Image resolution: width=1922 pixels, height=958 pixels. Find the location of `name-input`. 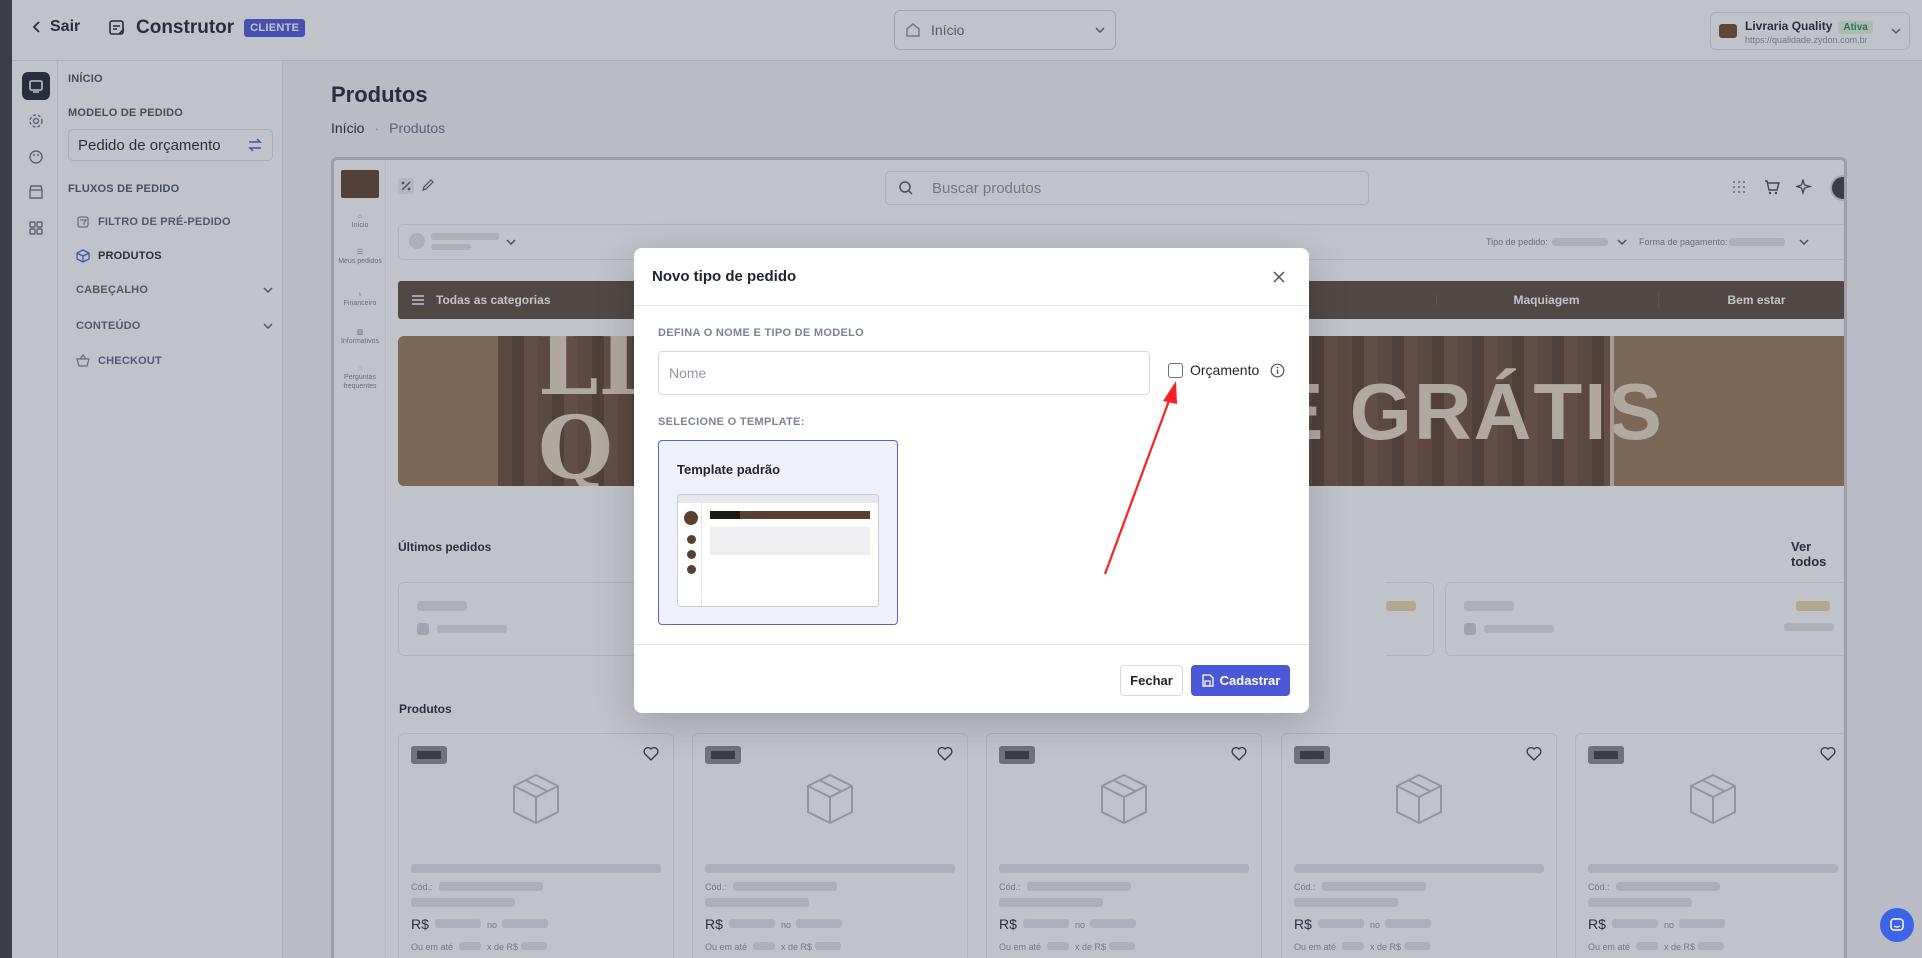

name-input is located at coordinates (904, 373).